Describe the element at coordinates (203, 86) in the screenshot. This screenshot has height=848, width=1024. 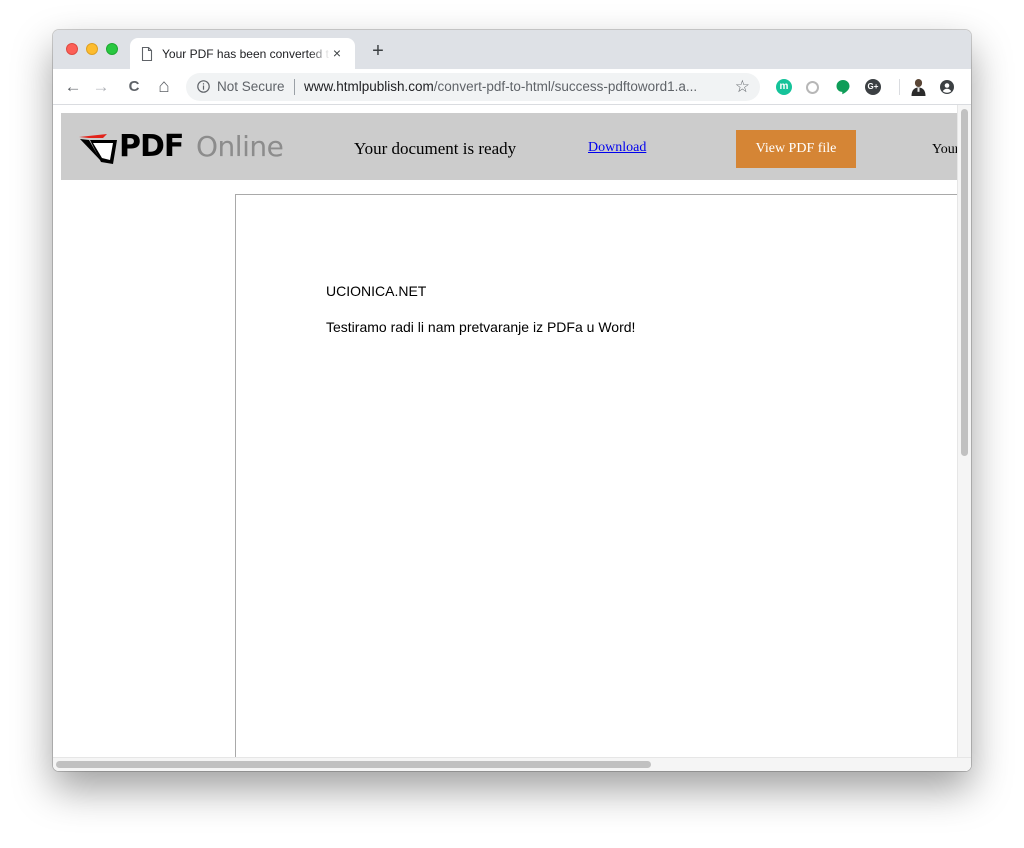
I see `info-icon` at that location.